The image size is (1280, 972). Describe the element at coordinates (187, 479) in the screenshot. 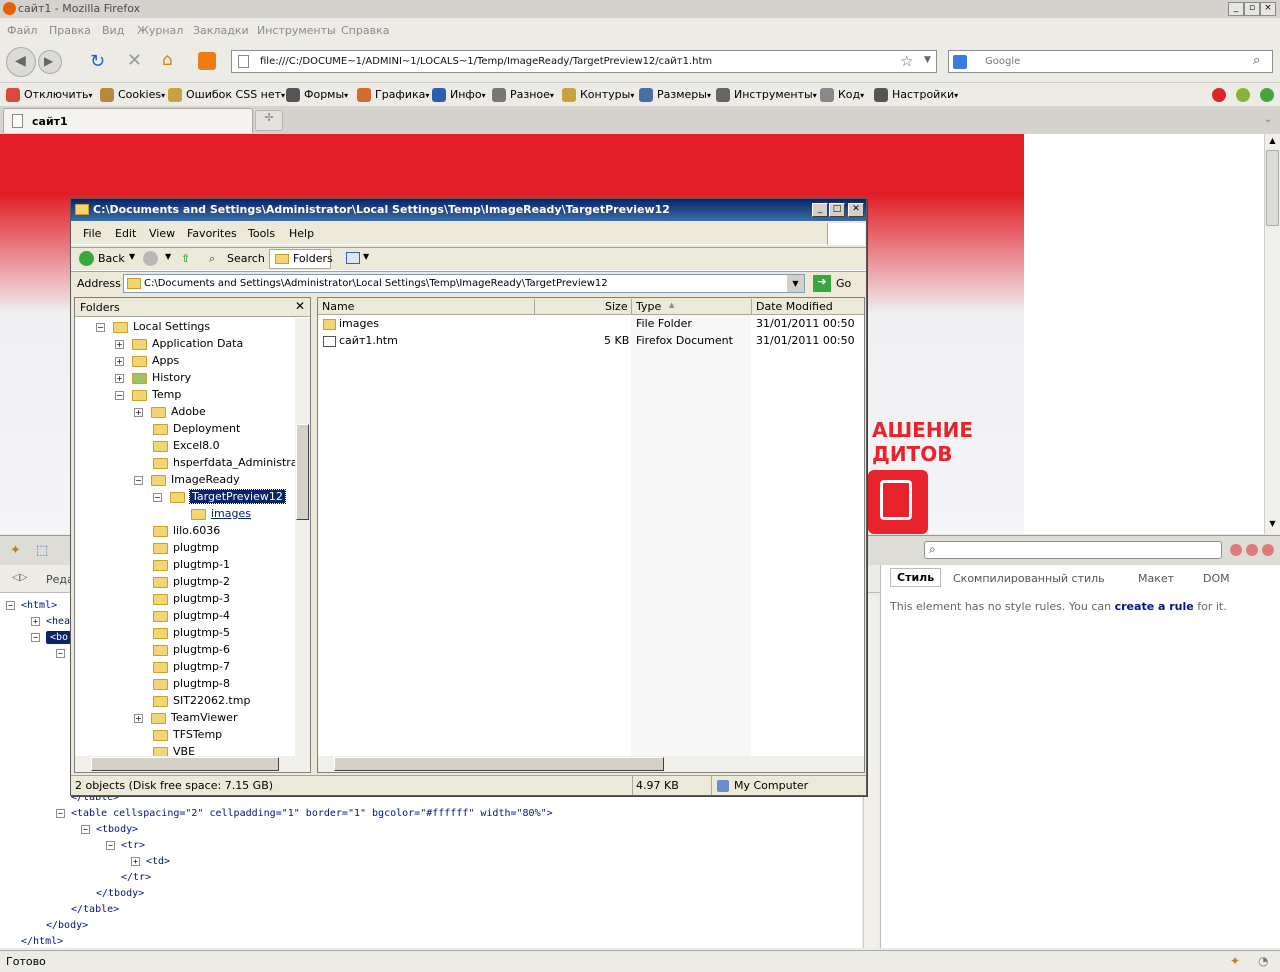

I see `tree-item: − ImageReady` at that location.